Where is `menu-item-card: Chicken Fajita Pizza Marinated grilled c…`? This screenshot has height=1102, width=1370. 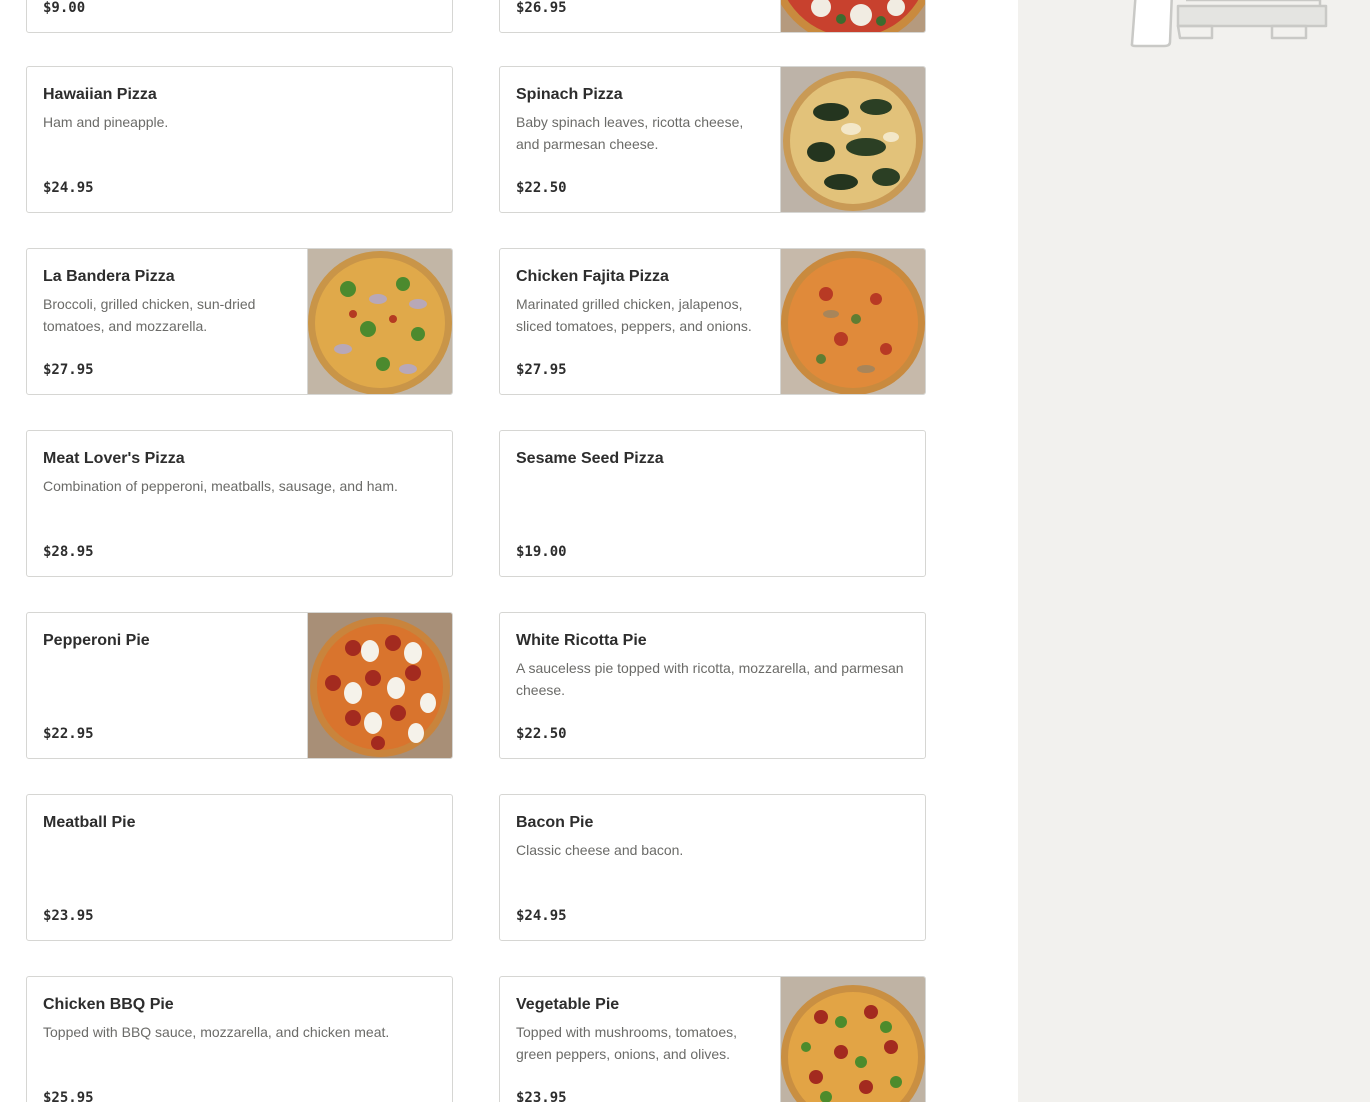 menu-item-card: Chicken Fajita Pizza Marinated grilled c… is located at coordinates (712, 321).